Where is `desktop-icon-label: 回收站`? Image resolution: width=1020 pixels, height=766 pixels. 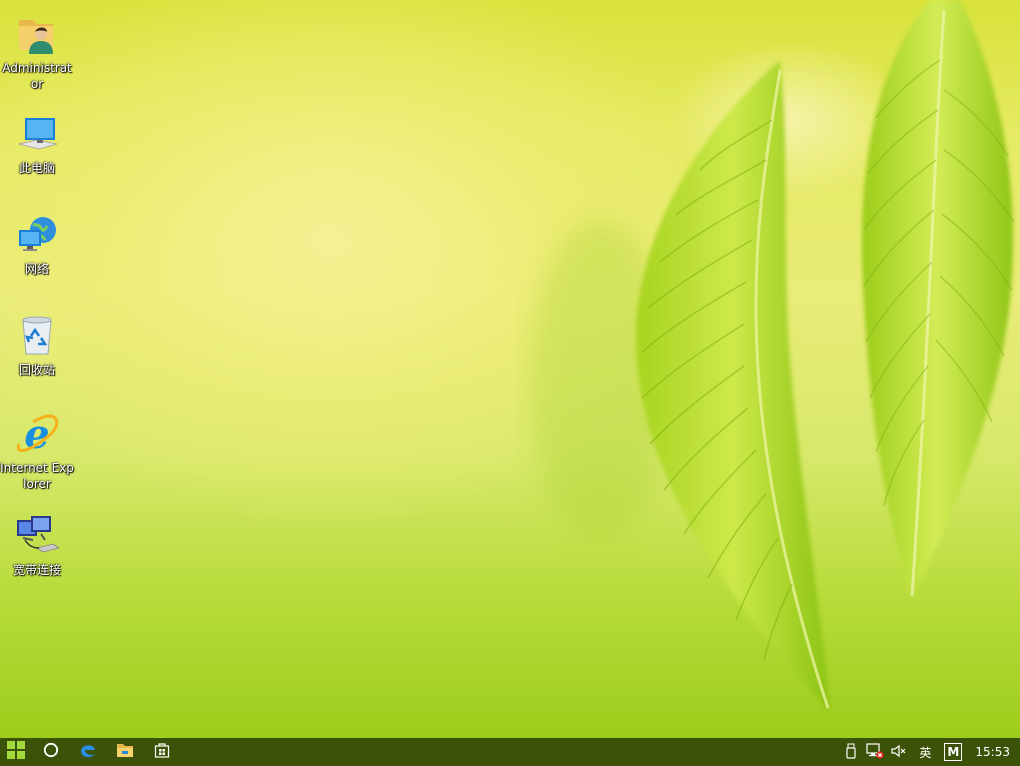
desktop-icon-label: 回收站 is located at coordinates (36, 370).